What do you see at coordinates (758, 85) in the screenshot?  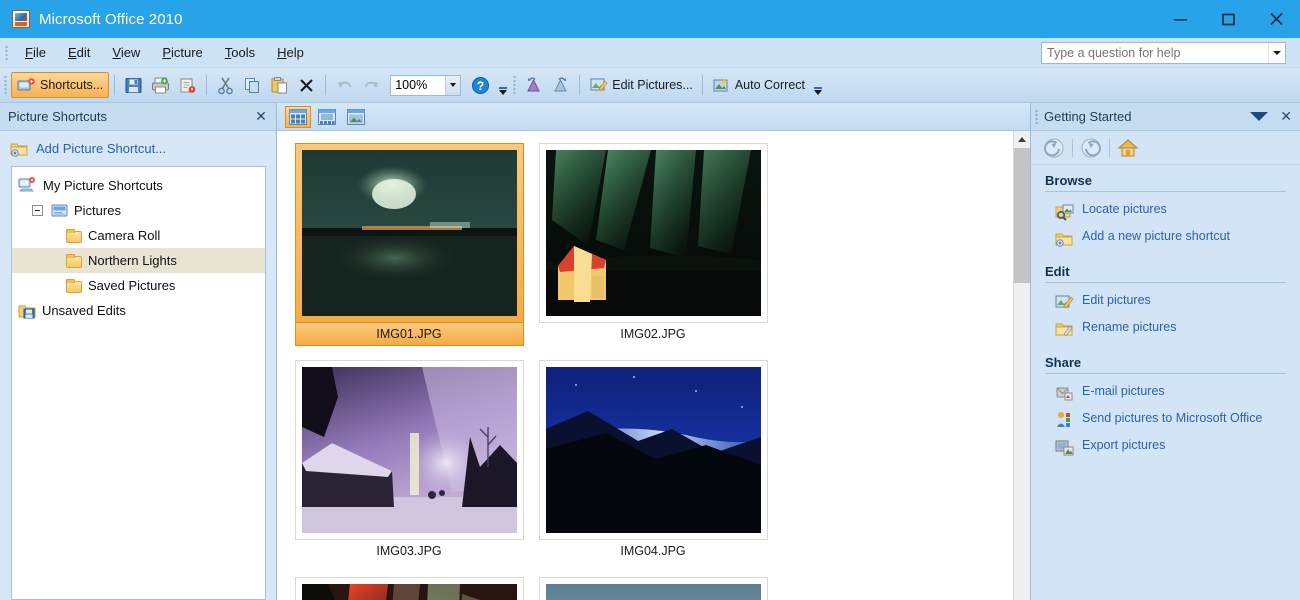 I see `auto-correct-button: Auto Correct` at bounding box center [758, 85].